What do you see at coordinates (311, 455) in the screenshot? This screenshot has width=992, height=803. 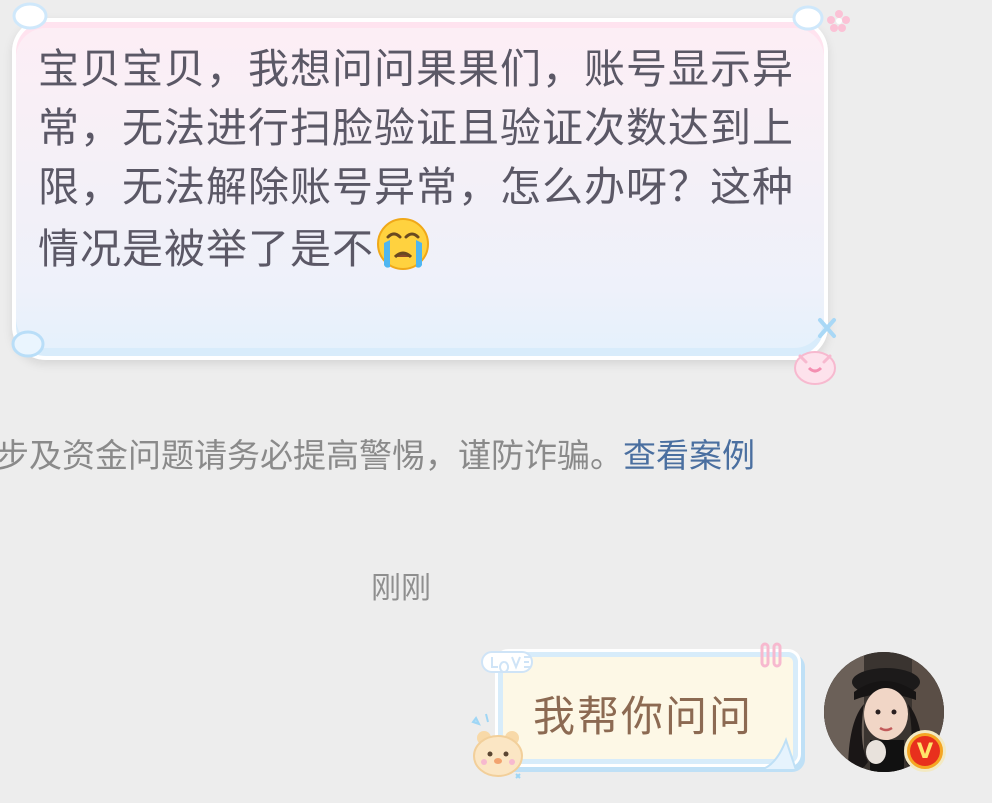 I see `fraud-warning-text: 步及资金问题请务必提高警惕，谨防诈骗。` at bounding box center [311, 455].